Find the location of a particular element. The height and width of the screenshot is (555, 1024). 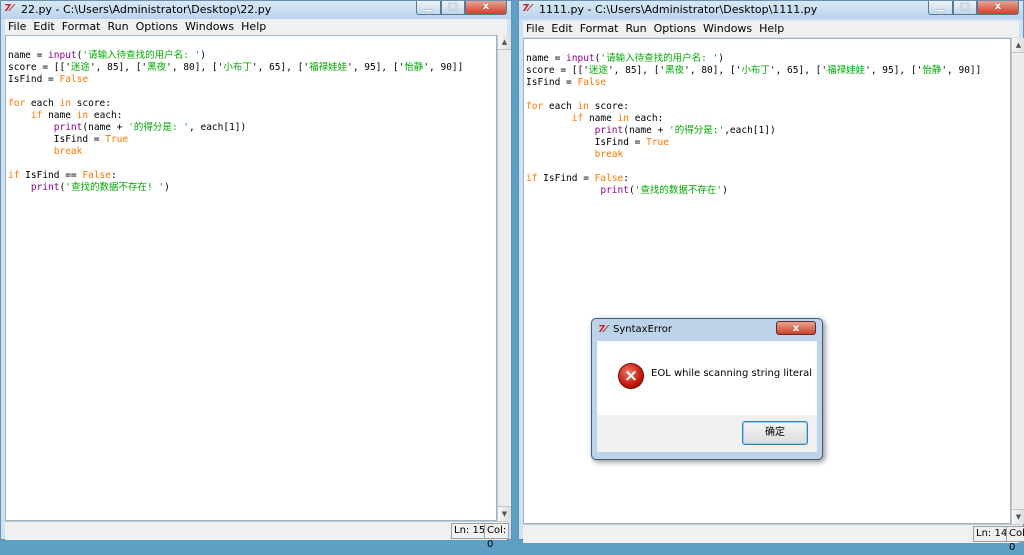

dialog-title: SyntaxError is located at coordinates (642, 329).